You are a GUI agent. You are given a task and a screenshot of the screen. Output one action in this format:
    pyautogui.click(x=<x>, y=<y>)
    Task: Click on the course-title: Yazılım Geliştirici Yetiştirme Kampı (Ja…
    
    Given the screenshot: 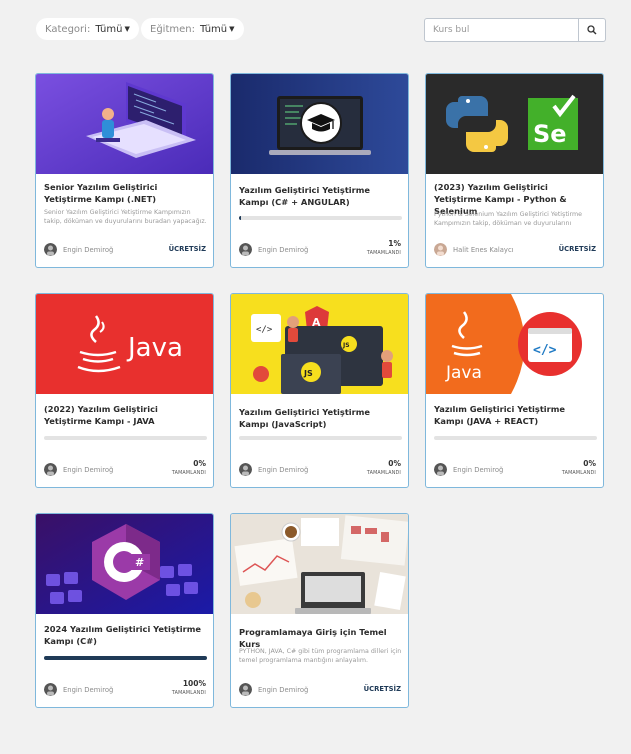 What is the action you would take?
    pyautogui.click(x=304, y=418)
    